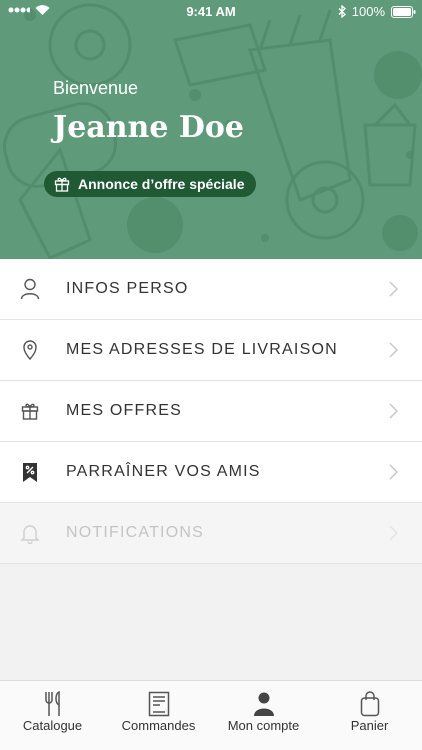 The image size is (422, 750). I want to click on menu-item-label: NOTIFICATIONS, so click(135, 532).